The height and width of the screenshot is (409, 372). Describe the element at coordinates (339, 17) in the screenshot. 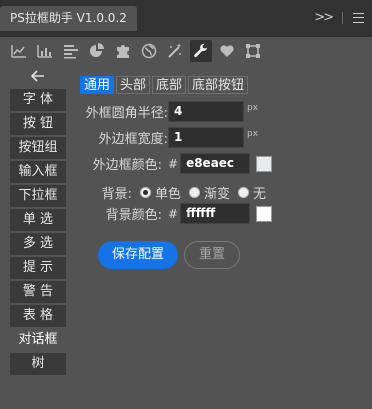

I see `title-bar-controls: >>` at that location.